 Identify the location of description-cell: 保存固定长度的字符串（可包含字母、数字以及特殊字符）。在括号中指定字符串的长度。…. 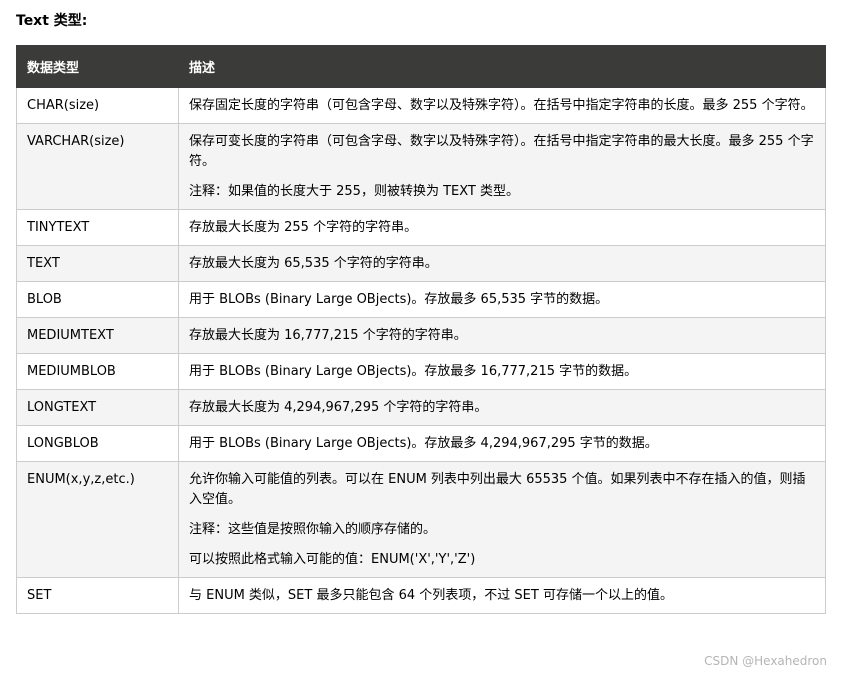
(502, 105).